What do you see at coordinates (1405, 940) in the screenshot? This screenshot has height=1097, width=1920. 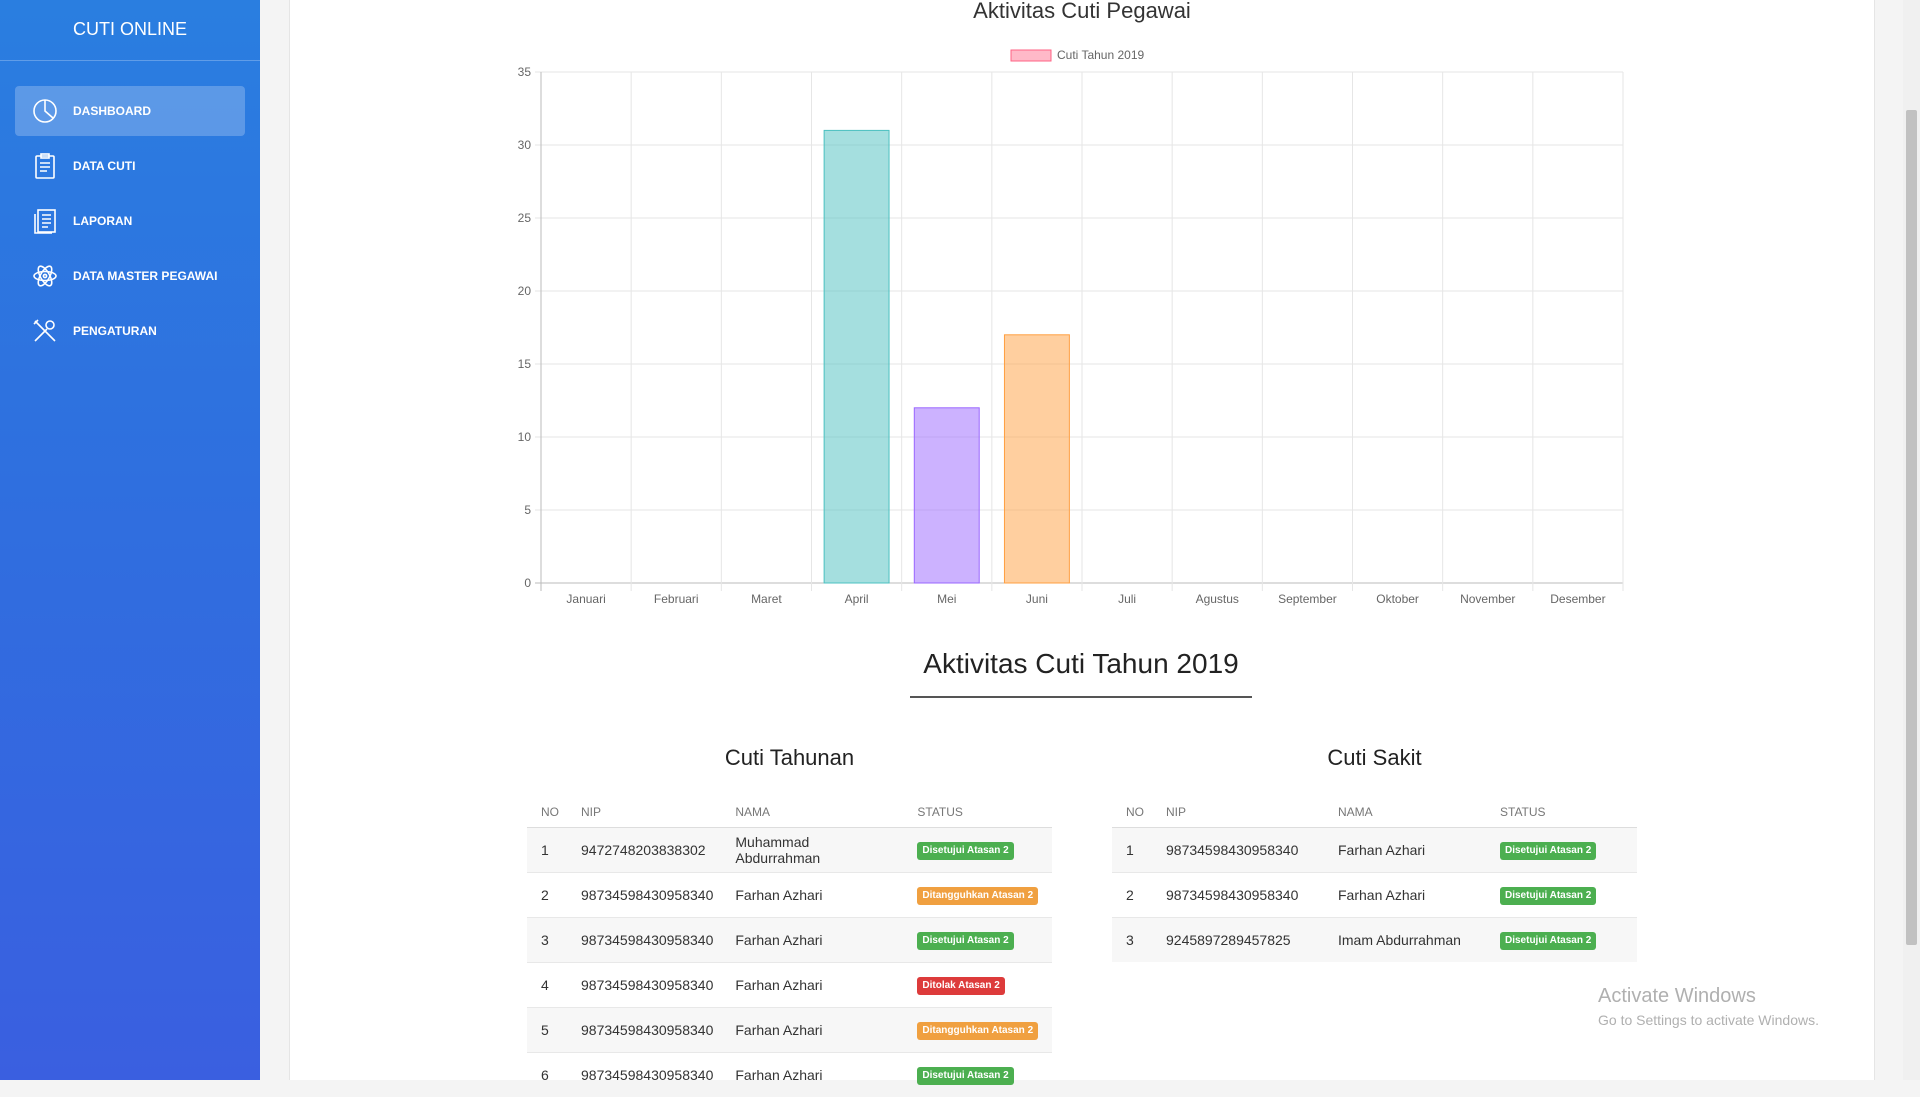 I see `cell-nama: Imam Abdurrahman` at bounding box center [1405, 940].